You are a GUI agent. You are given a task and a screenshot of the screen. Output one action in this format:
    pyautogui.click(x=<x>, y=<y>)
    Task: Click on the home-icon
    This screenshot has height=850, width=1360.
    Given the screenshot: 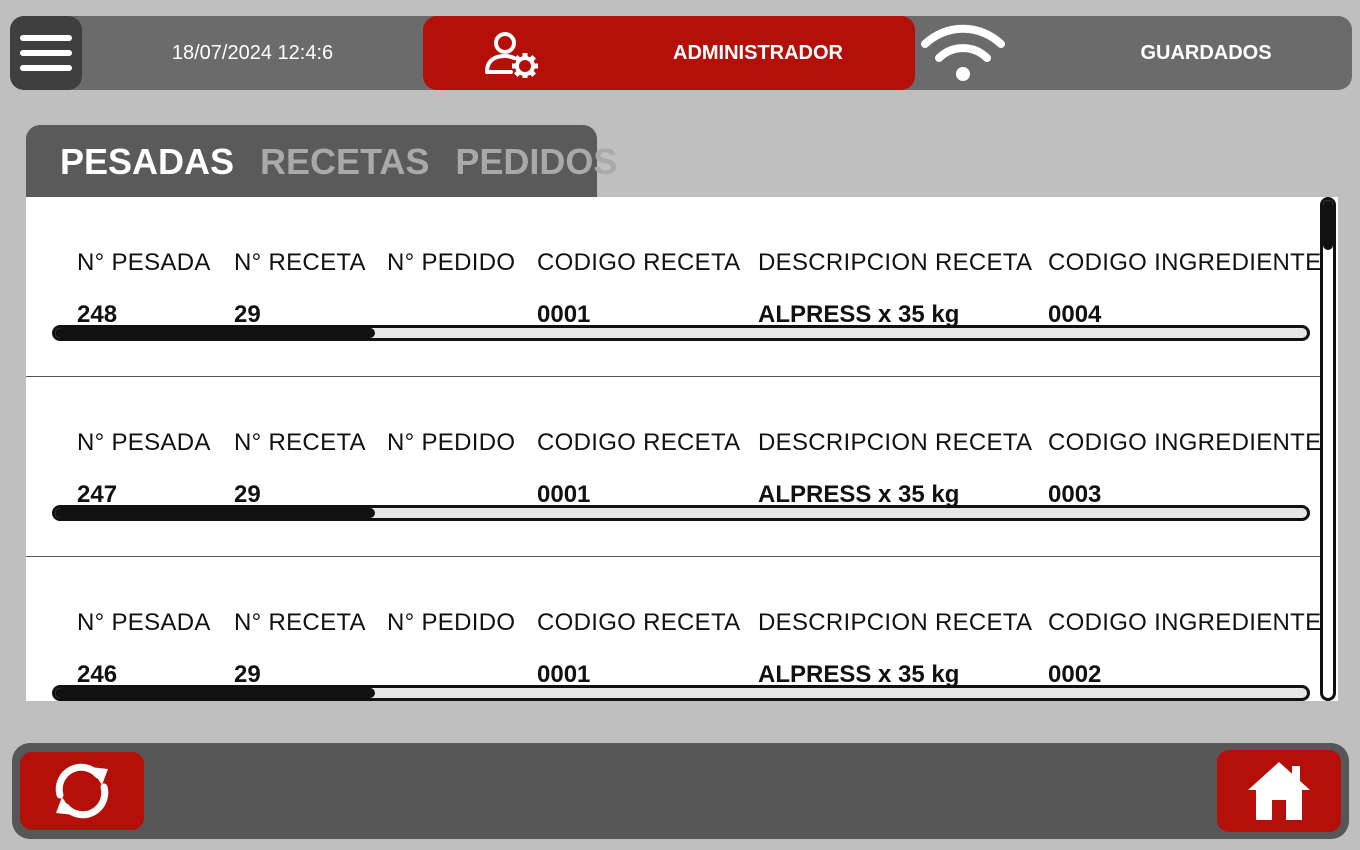 What is the action you would take?
    pyautogui.click(x=1279, y=791)
    